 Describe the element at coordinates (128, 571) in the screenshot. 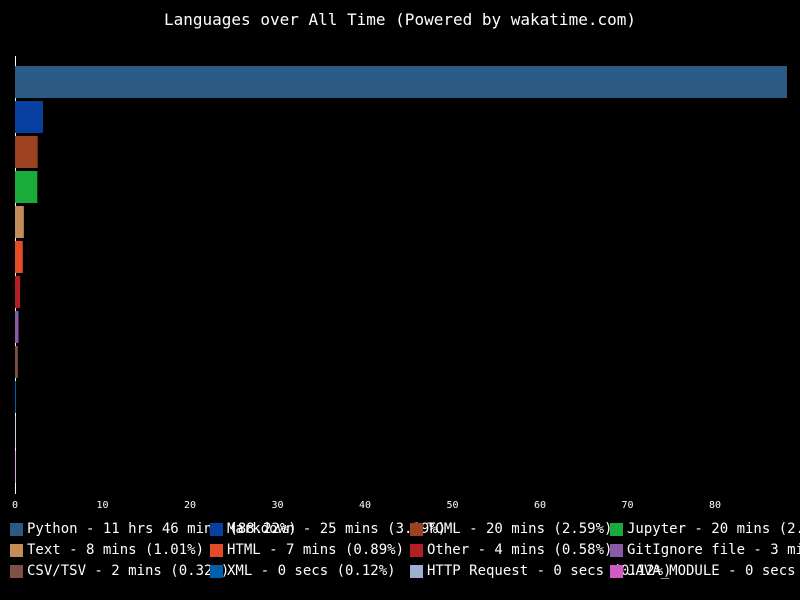

I see `legend-label: CSV/TSV - 2 mins (0.32%)` at that location.